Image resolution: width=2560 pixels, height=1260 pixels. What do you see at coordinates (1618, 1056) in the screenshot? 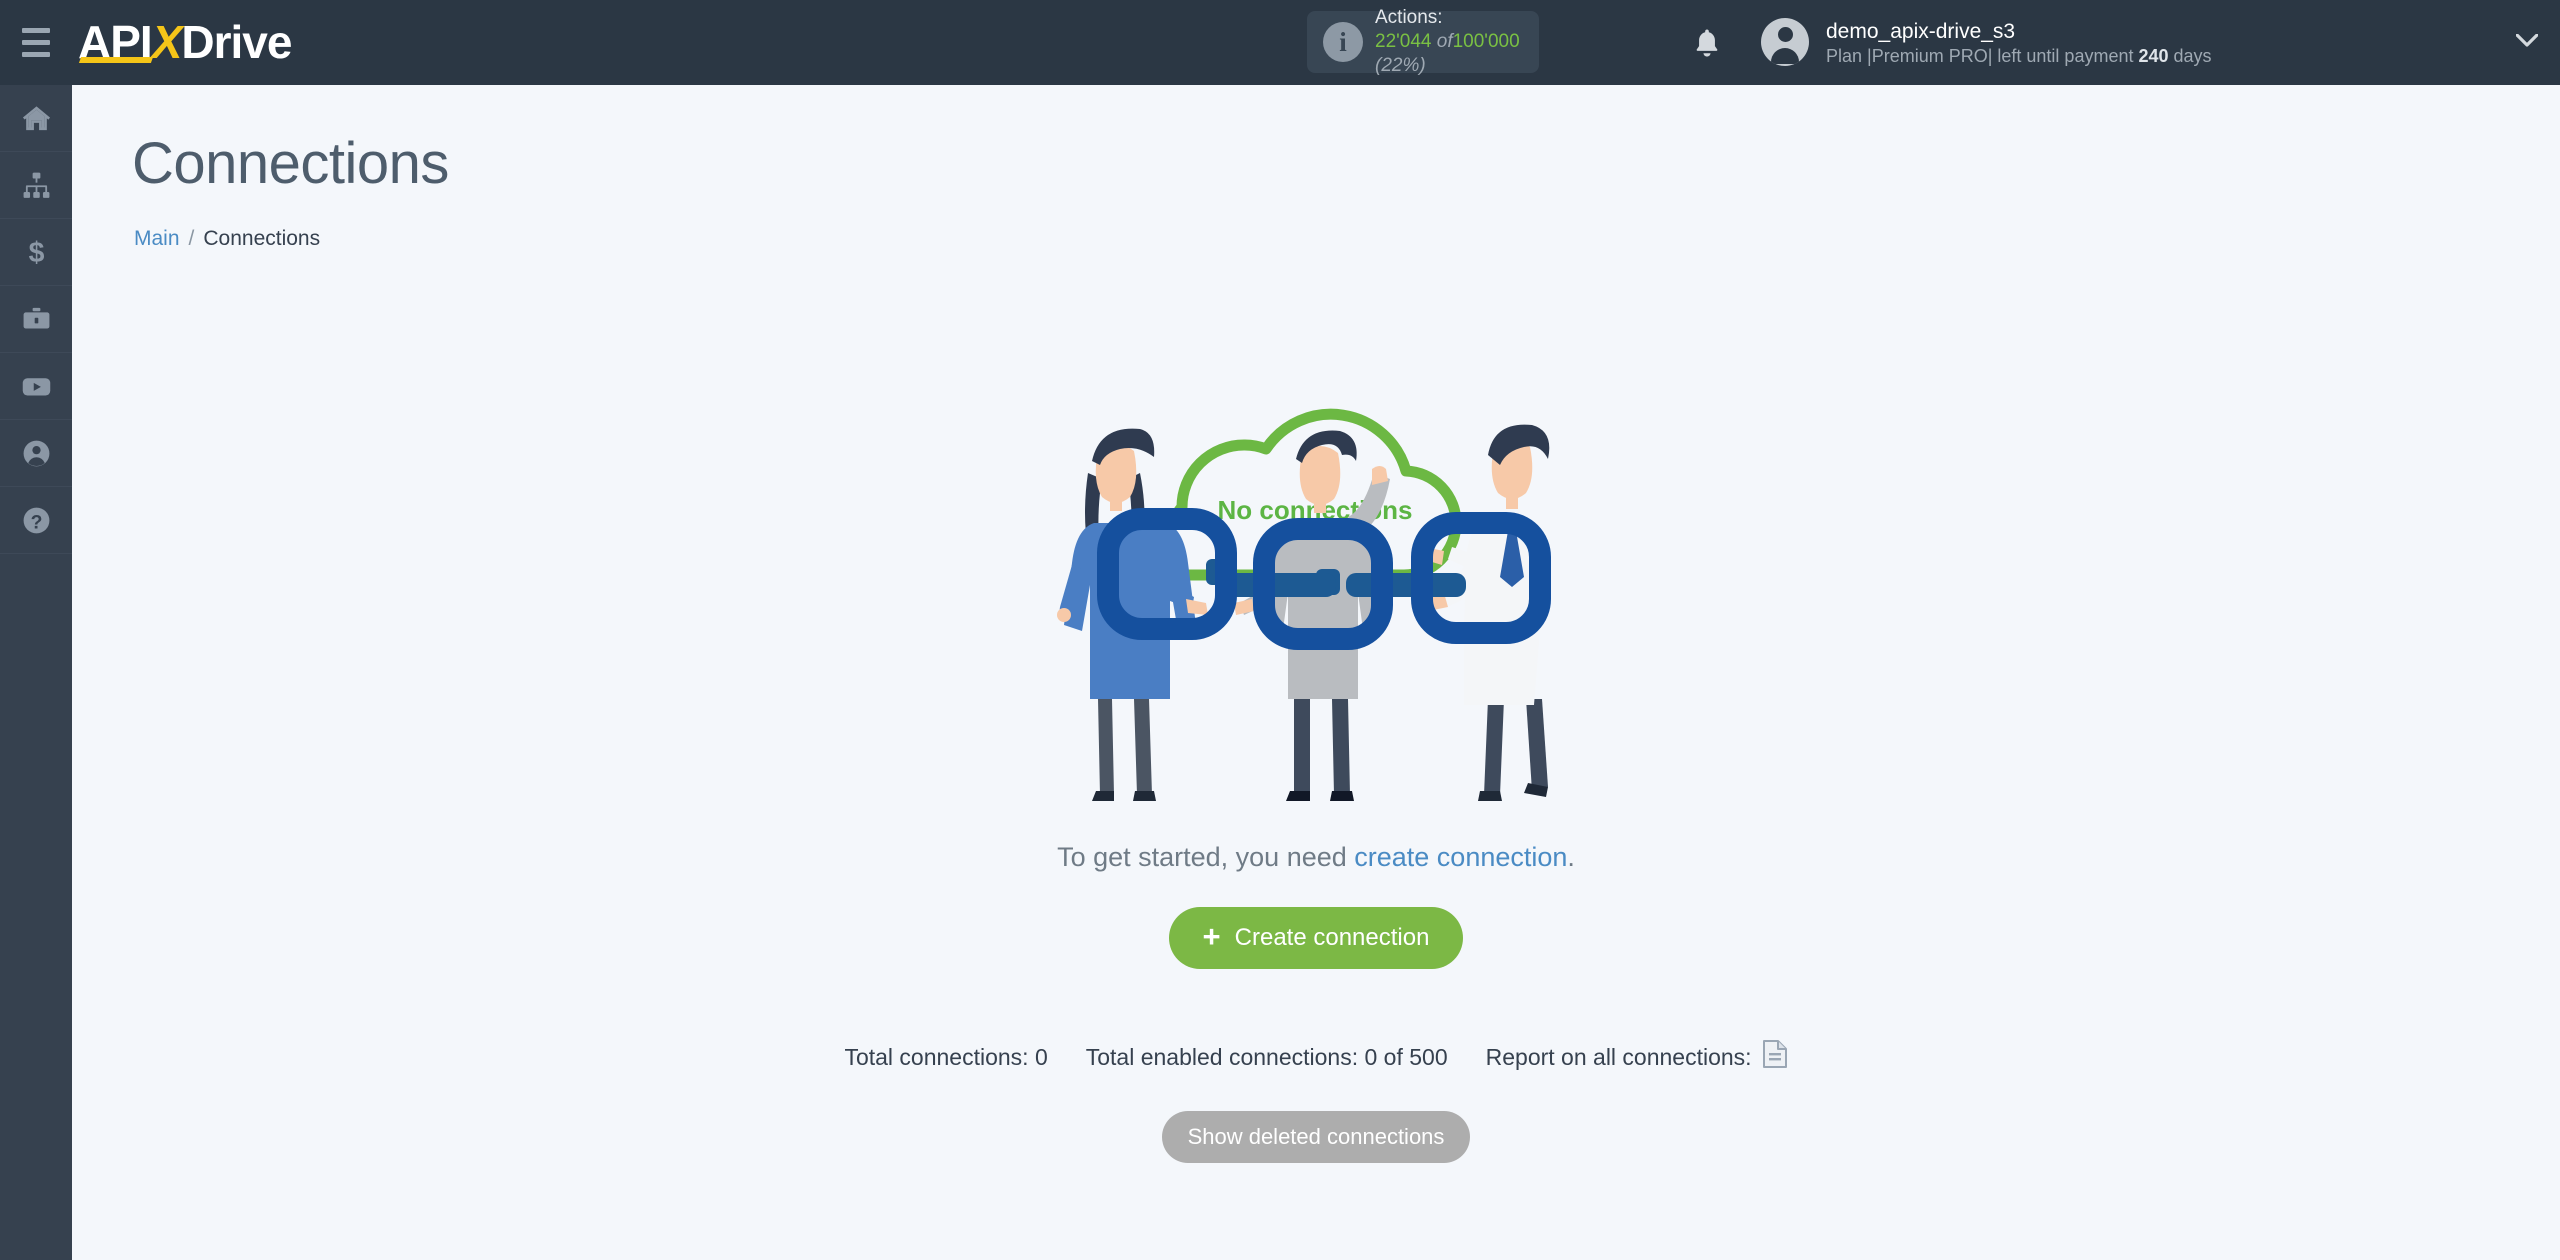
I see `report-label: Report on all connections:` at bounding box center [1618, 1056].